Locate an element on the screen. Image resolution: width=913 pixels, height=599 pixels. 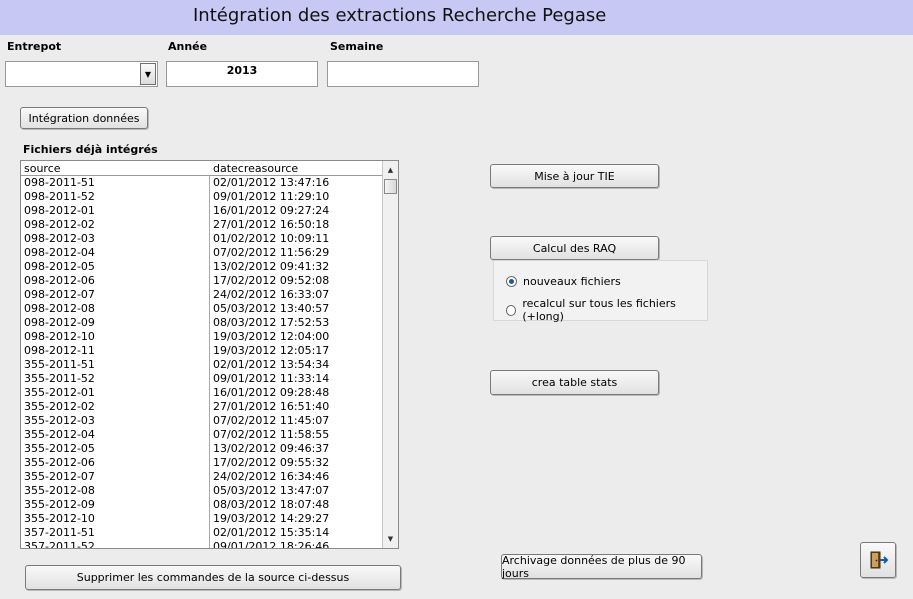
cell-datecreasource: 09/01/2012 11:33:14 is located at coordinates (271, 378).